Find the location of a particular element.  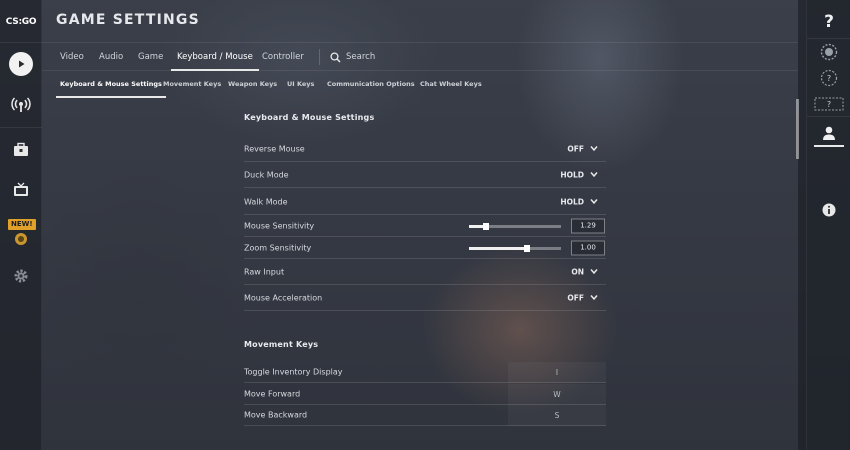

content-scrollbar is located at coordinates (797, 129).